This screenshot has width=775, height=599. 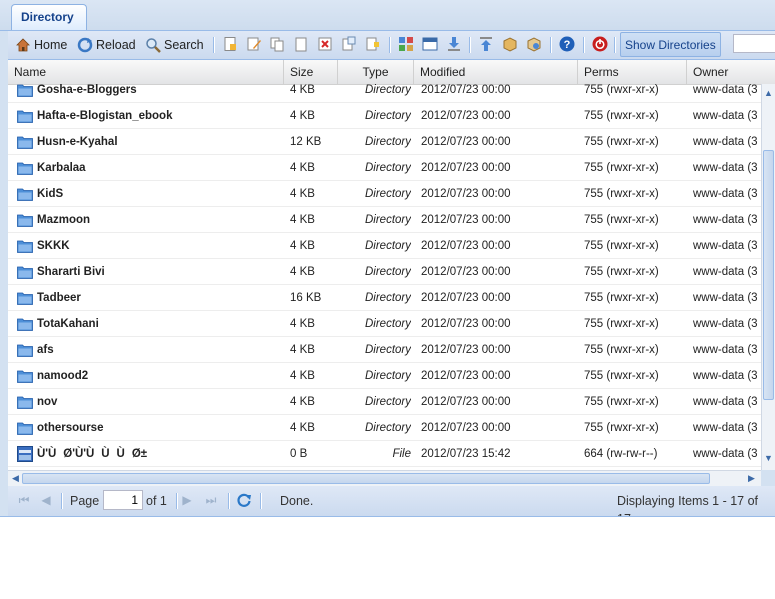 What do you see at coordinates (454, 44) in the screenshot?
I see `download-icon` at bounding box center [454, 44].